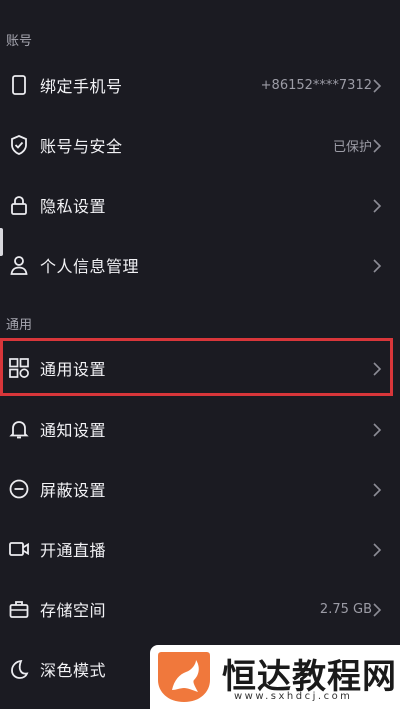 This screenshot has width=400, height=709. What do you see at coordinates (200, 489) in the screenshot?
I see `row-block-settings: 屏蔽设置` at bounding box center [200, 489].